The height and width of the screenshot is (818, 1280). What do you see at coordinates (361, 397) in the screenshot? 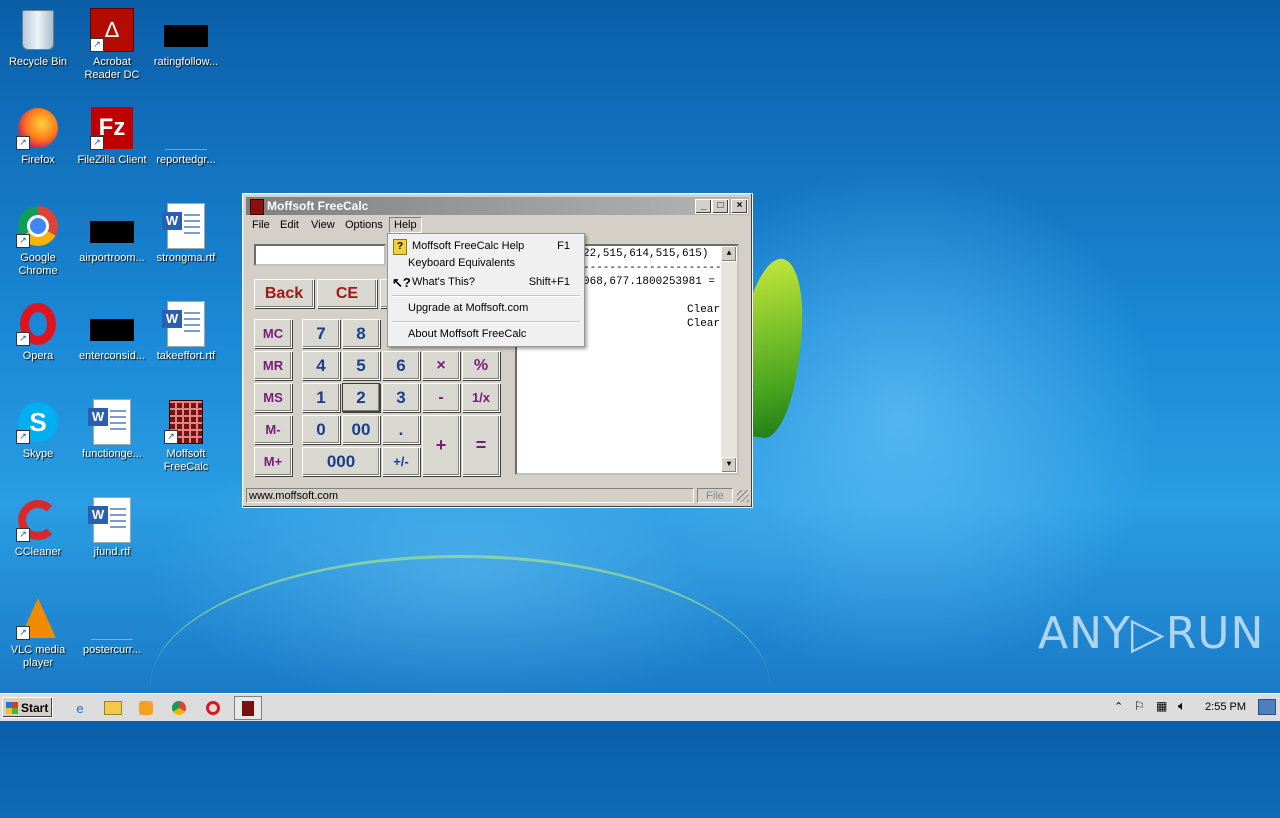
I see `key-2: 2` at bounding box center [361, 397].